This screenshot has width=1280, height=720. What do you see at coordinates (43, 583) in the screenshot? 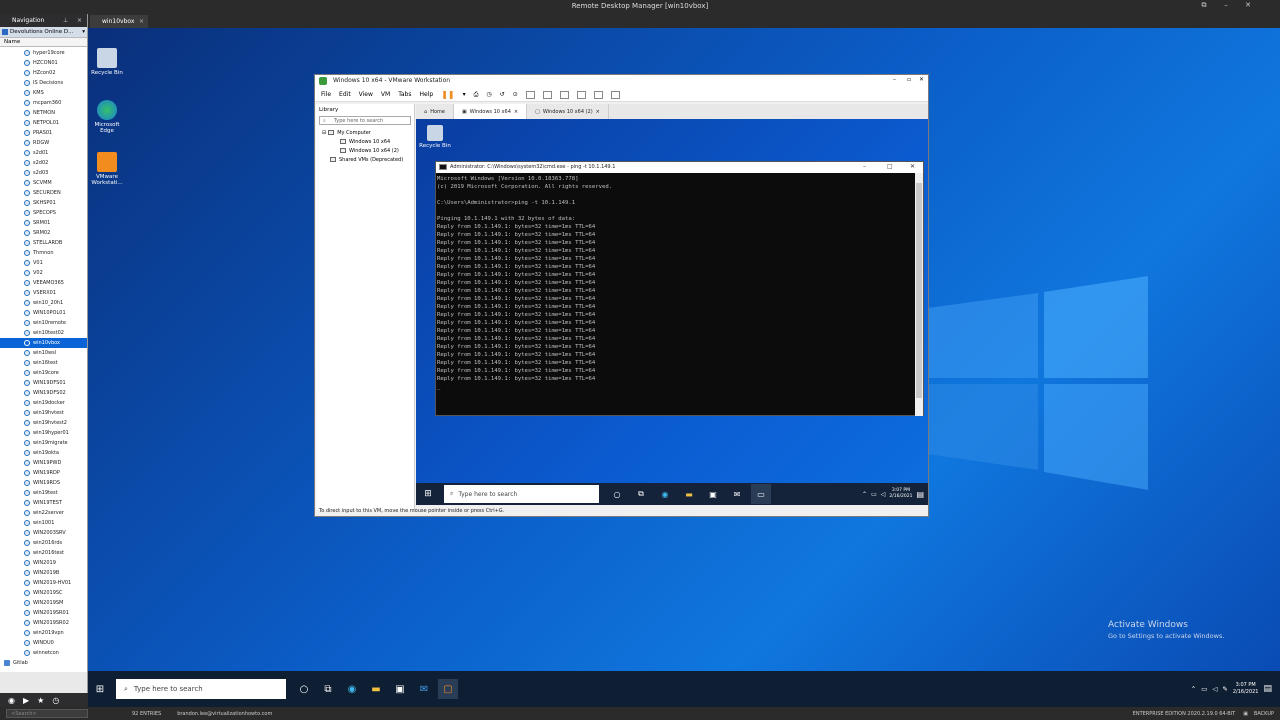
I see `tree-item: WIN2019-HV01` at bounding box center [43, 583].